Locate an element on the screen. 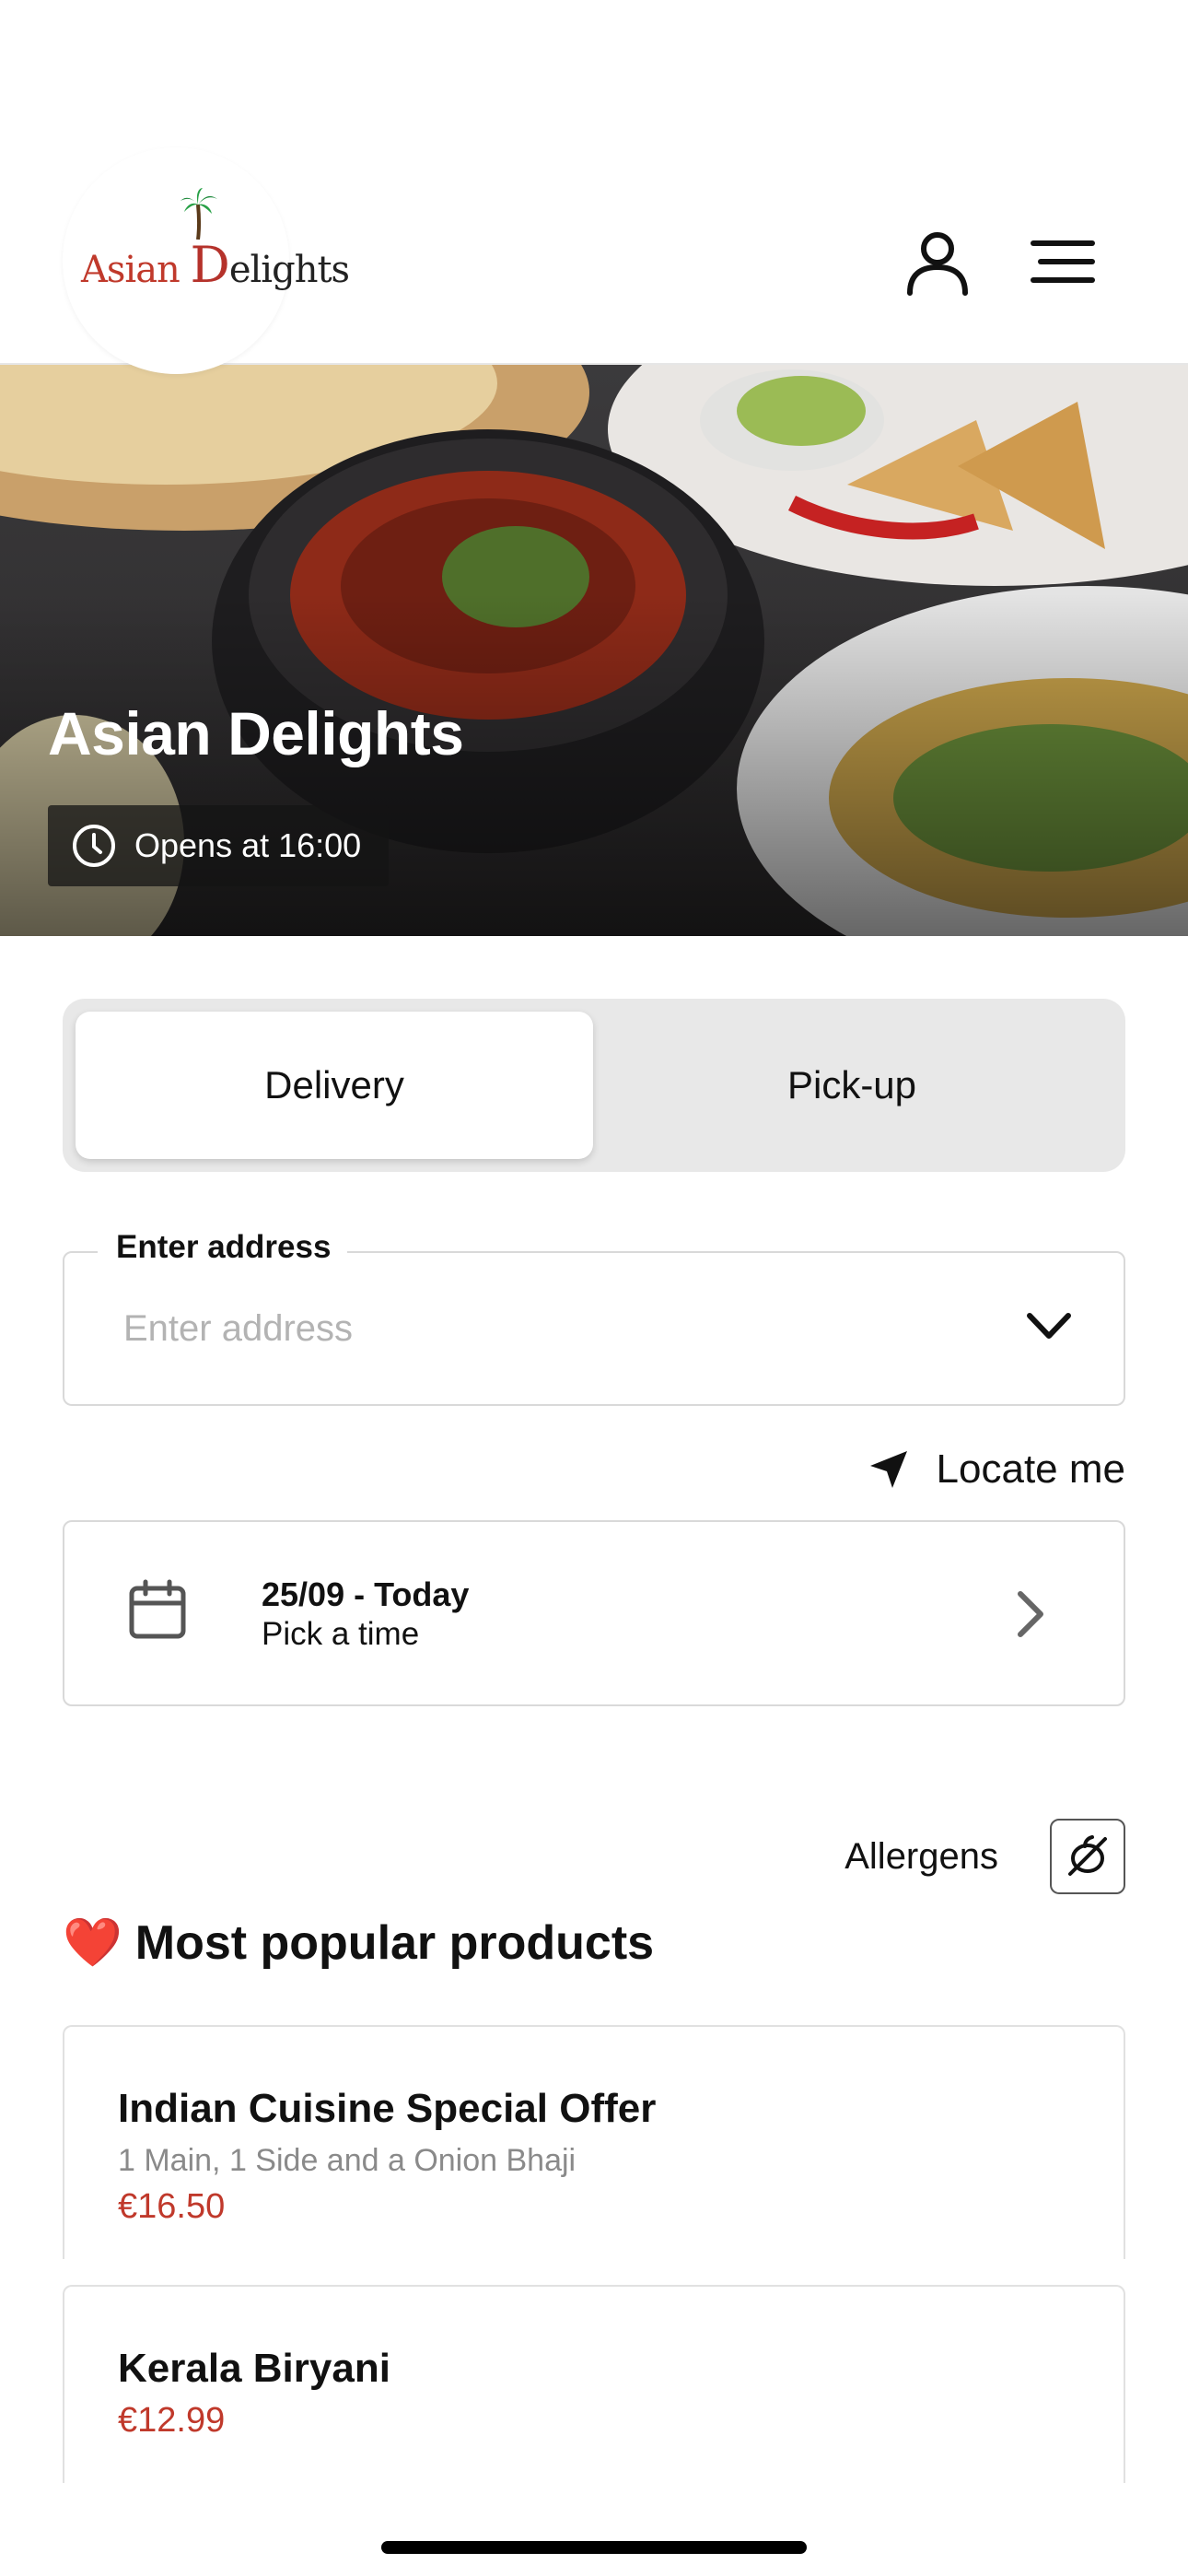  product-card: Kerala Biryani €12.99 is located at coordinates (594, 2384).